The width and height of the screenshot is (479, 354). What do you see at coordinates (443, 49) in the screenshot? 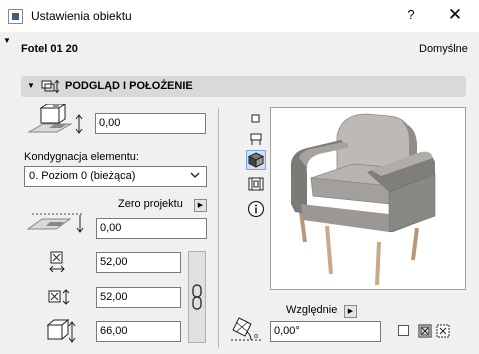
I see `defaults-label: Domyślne` at bounding box center [443, 49].